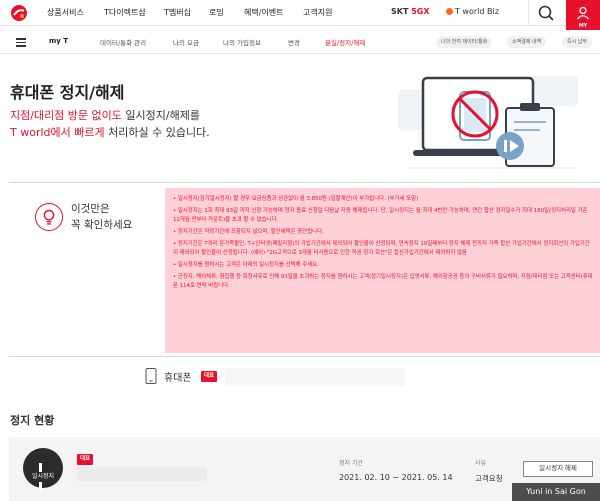 The image size is (600, 501). What do you see at coordinates (151, 376) in the screenshot?
I see `mobile-phone-icon` at bounding box center [151, 376].